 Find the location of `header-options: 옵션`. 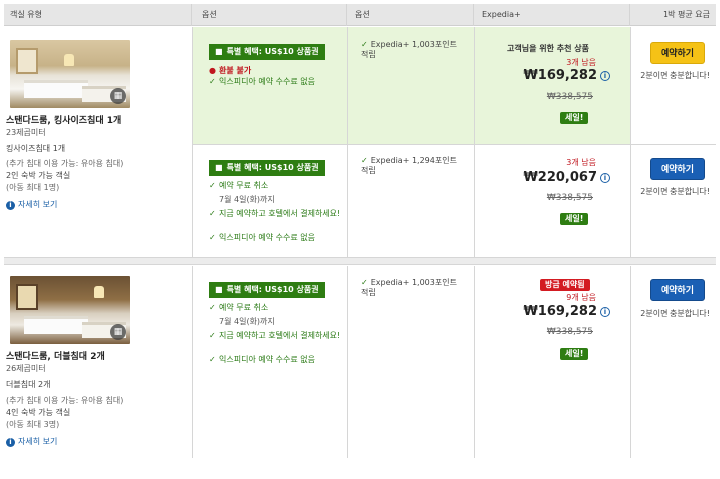

header-options: 옵션 is located at coordinates (269, 15).